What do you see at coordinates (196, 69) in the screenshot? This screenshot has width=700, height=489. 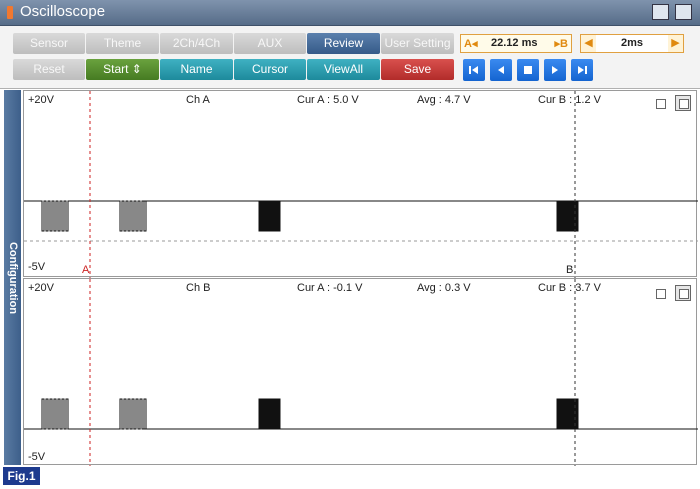 I see `name-button: Name` at bounding box center [196, 69].